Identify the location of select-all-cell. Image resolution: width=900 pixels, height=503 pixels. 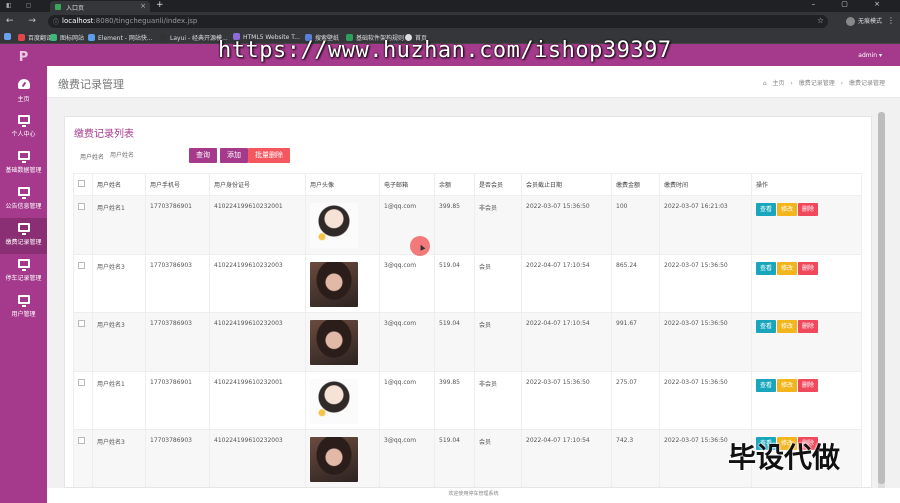
(83, 184).